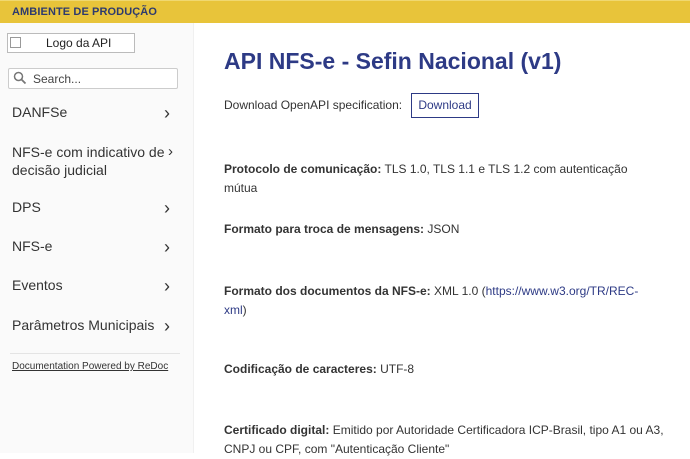 The width and height of the screenshot is (690, 459). I want to click on sidebar-item-label: decisão judicial, so click(59, 170).